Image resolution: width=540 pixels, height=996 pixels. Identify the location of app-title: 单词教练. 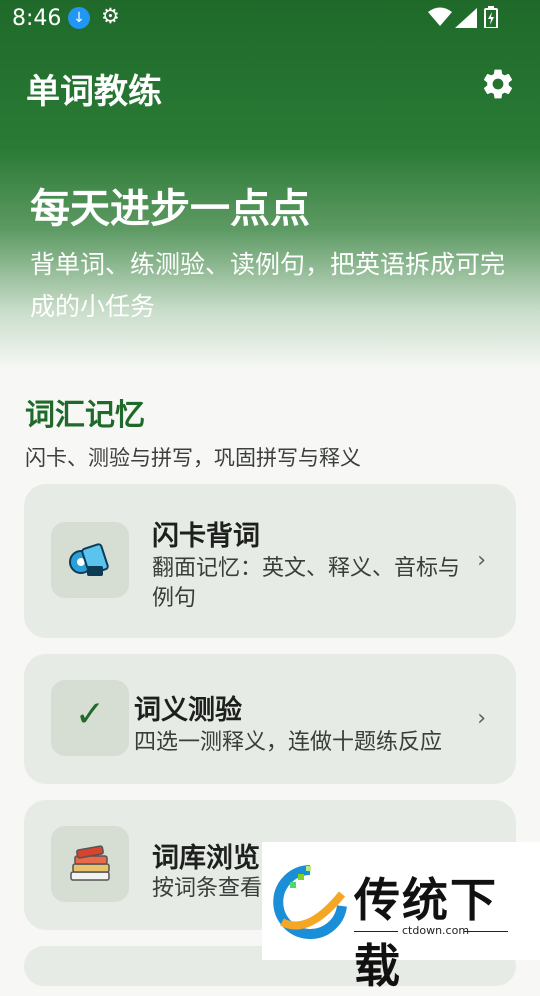
(94, 92).